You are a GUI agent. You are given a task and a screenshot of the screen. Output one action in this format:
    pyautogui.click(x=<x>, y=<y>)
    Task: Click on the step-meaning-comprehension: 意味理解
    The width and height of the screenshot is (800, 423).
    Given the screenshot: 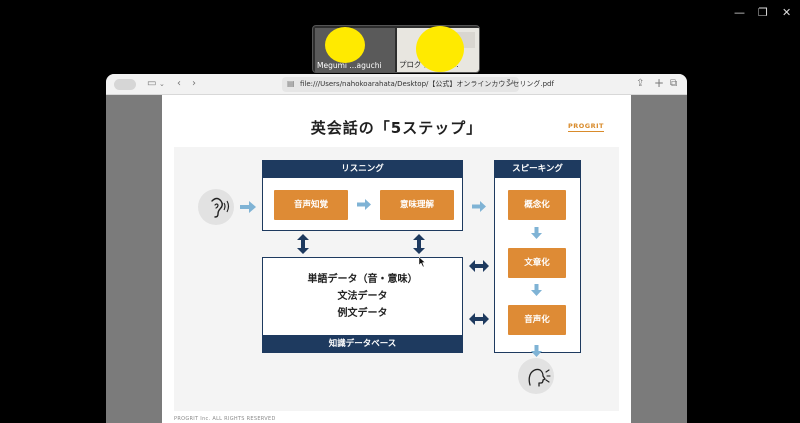 What is the action you would take?
    pyautogui.click(x=417, y=205)
    